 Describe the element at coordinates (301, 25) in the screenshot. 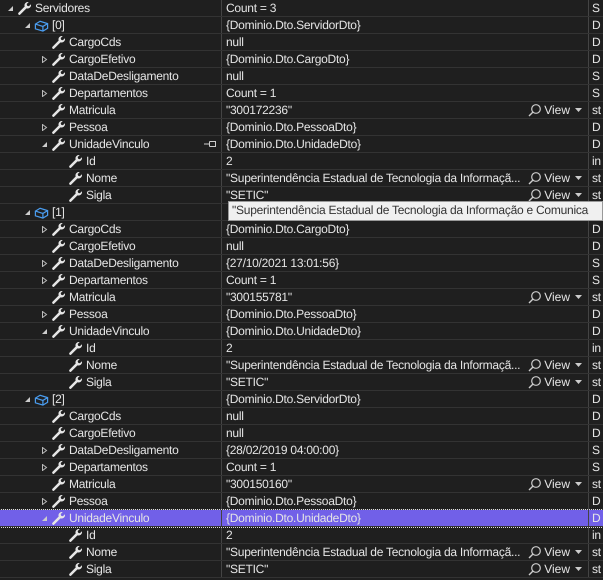

I see `tree-row: [0] {Dominio.Dto.ServidorDto} D` at that location.